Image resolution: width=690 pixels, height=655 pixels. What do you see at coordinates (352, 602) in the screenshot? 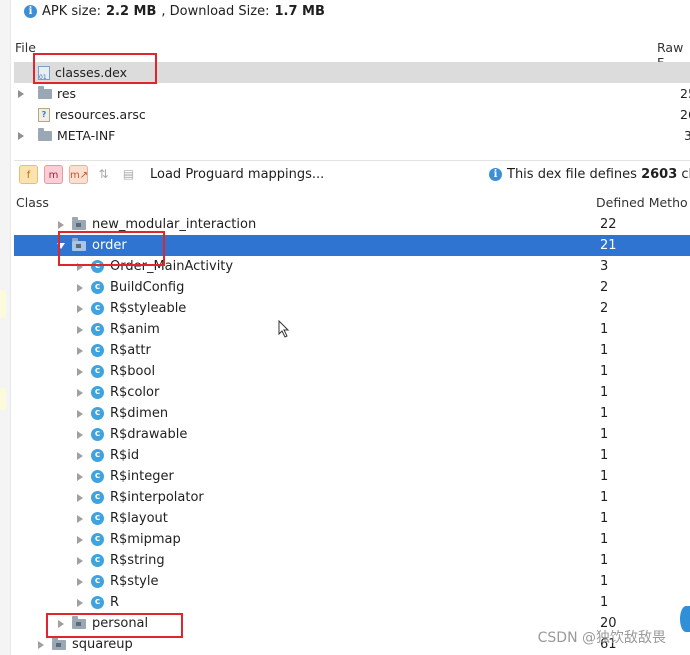
I see `class-row: cR 1` at bounding box center [352, 602].